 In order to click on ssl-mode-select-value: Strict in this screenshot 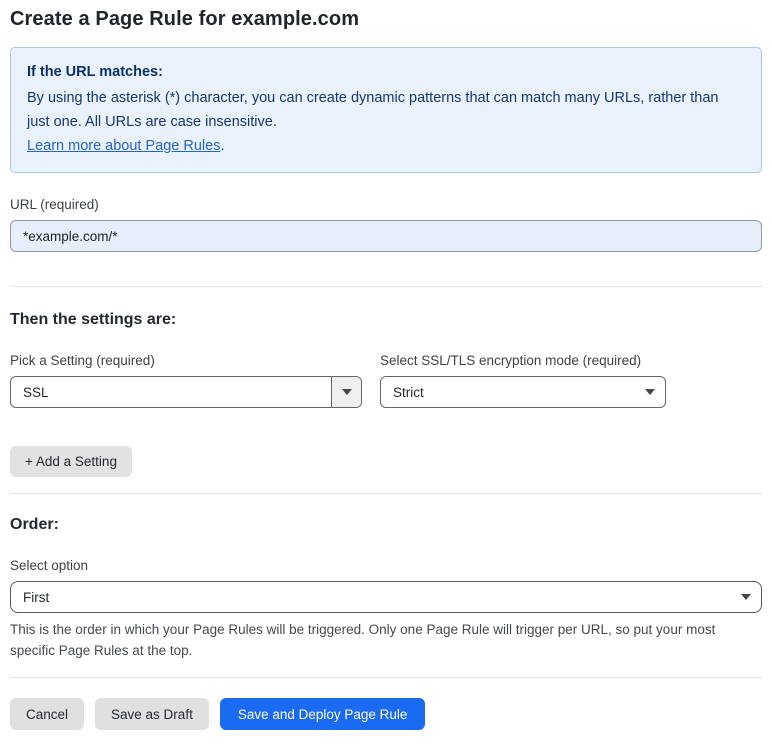, I will do `click(408, 392)`.